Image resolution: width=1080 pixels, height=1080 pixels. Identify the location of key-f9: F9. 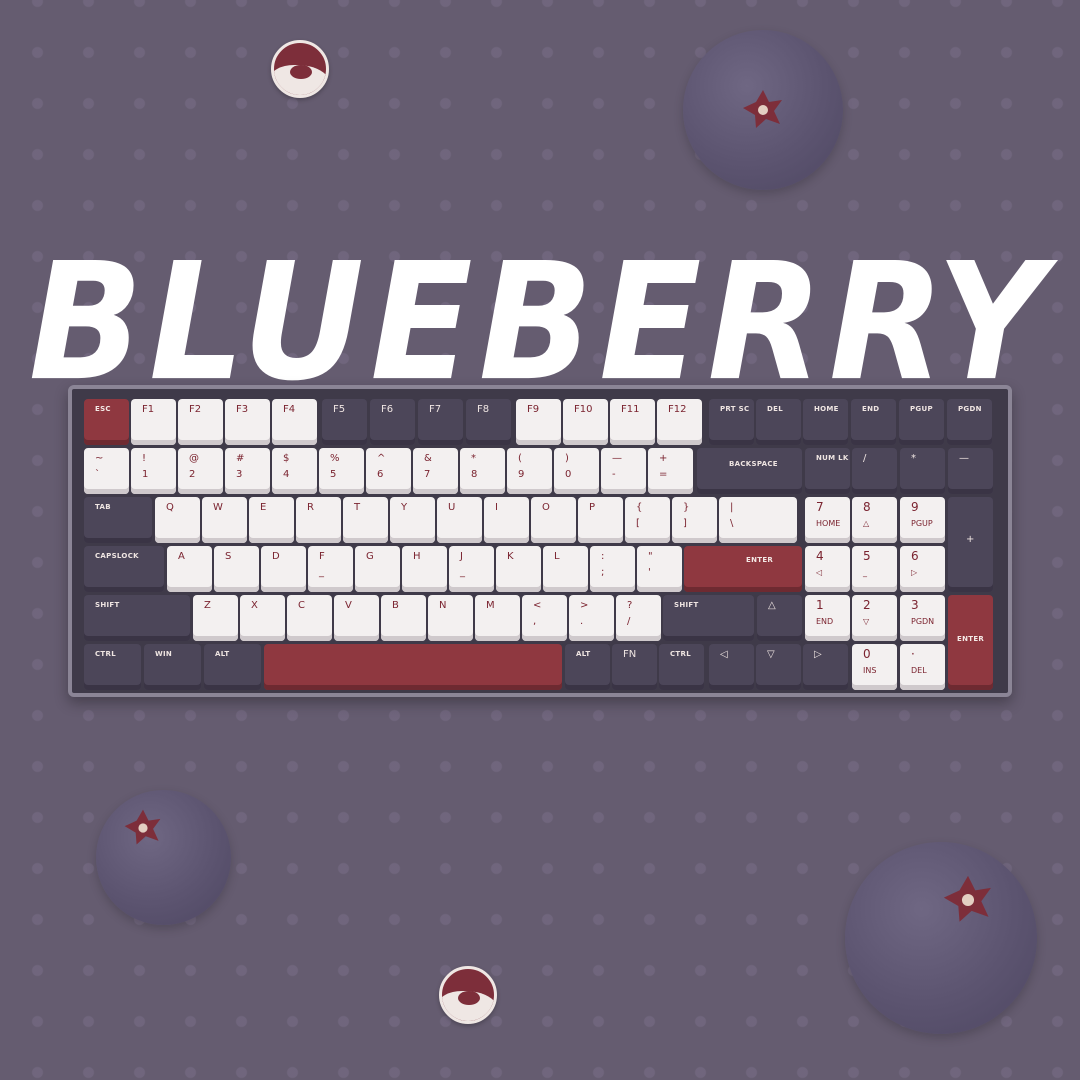
(538, 422).